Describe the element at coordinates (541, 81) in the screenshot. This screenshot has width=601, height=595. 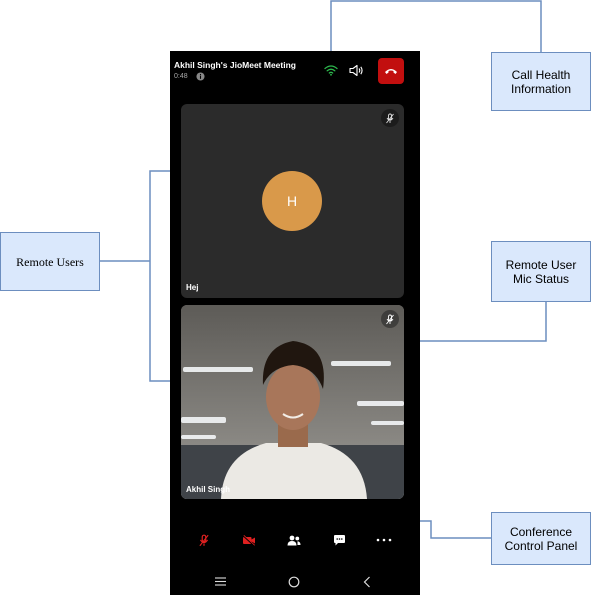
I see `call-health-callout: Call Health Information` at that location.